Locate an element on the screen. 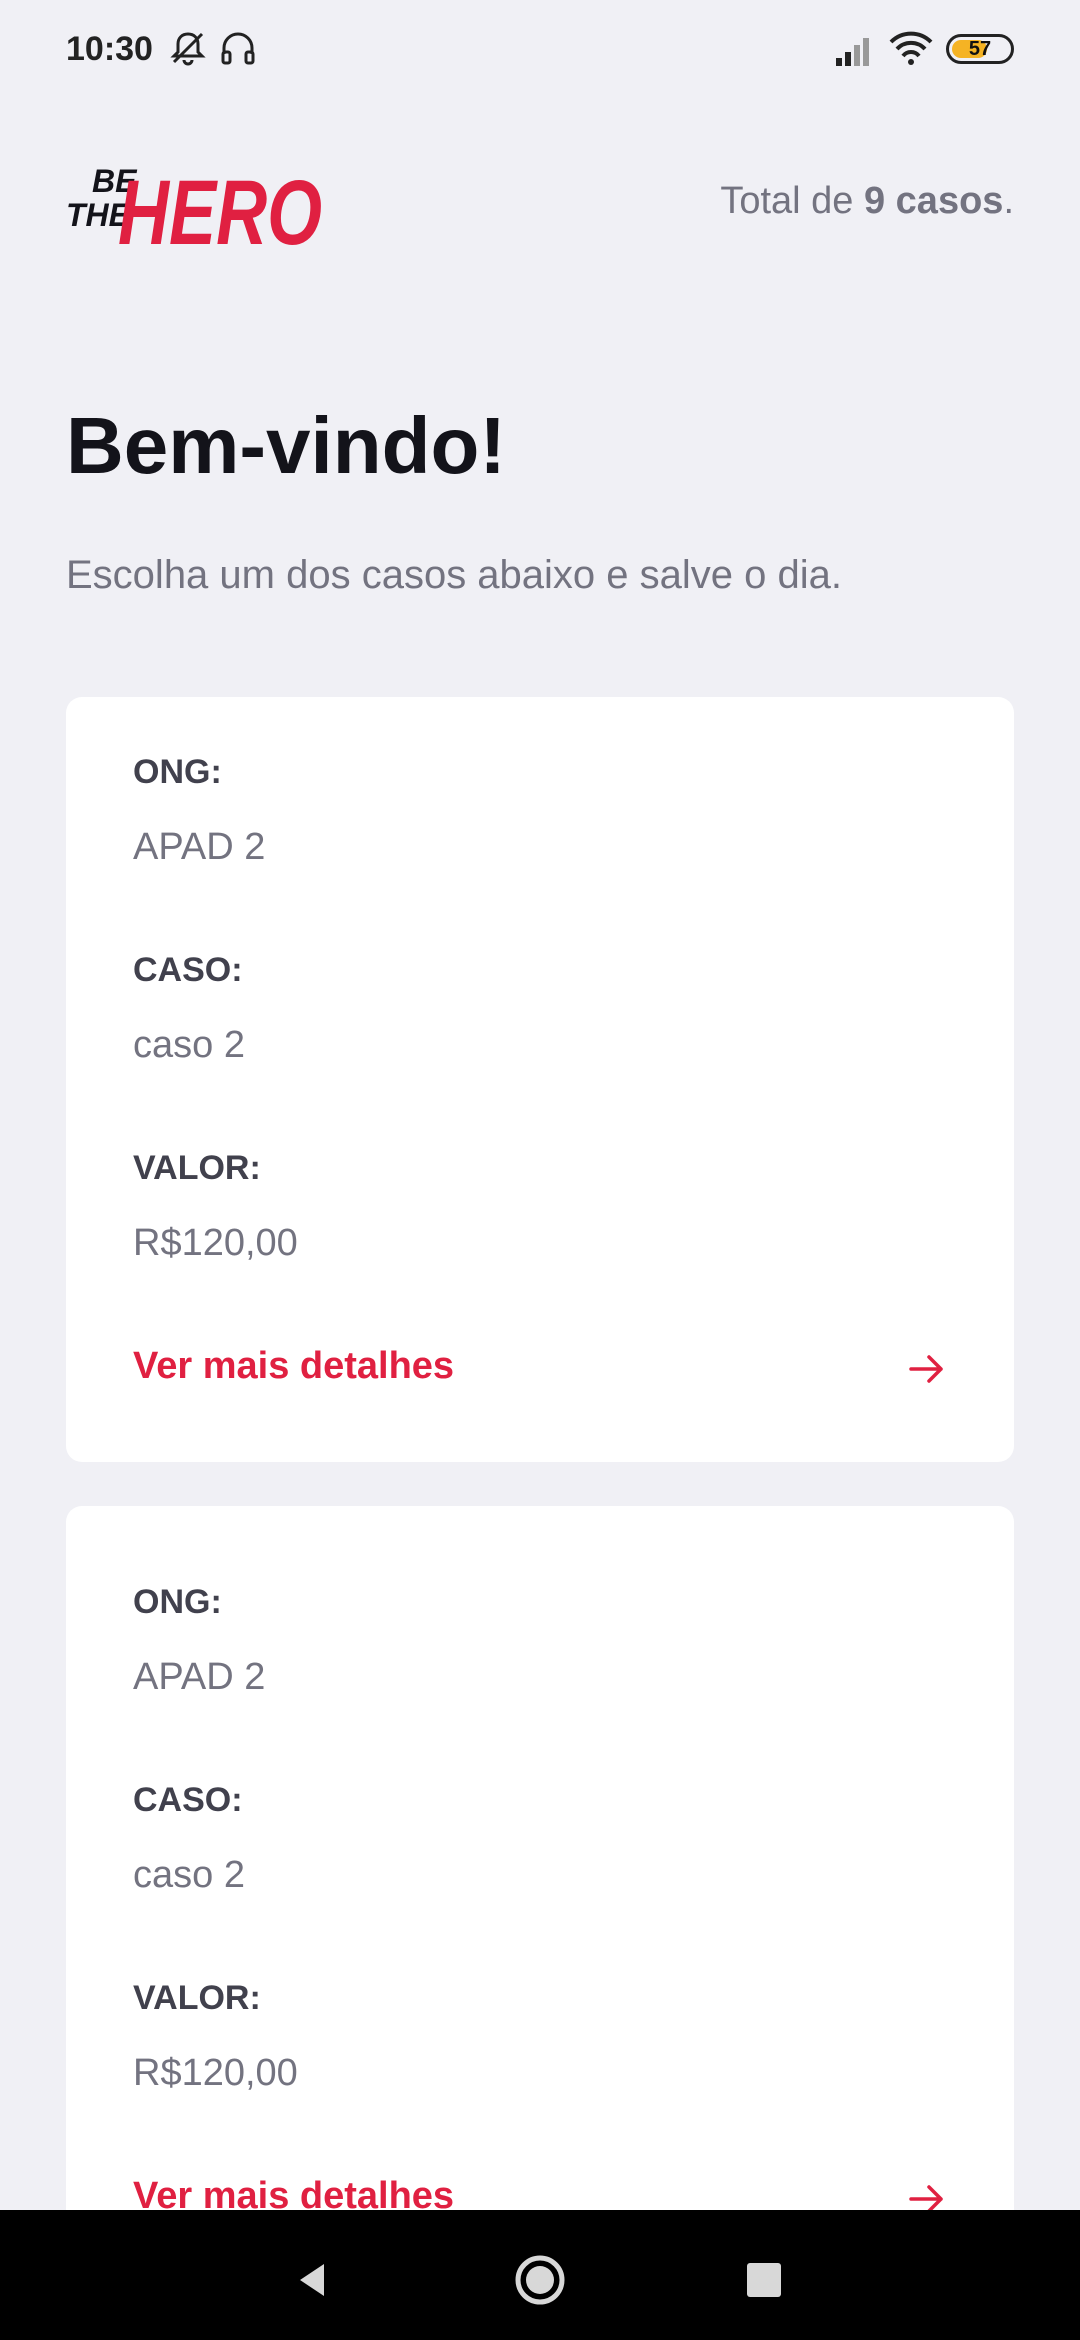  navigation-bar is located at coordinates (540, 2275).